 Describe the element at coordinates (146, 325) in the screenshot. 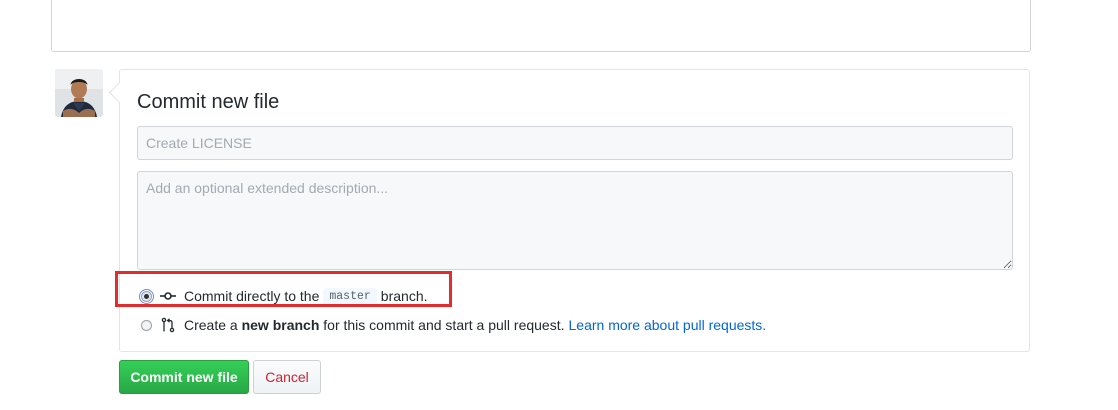

I see `new-branch-radio` at that location.